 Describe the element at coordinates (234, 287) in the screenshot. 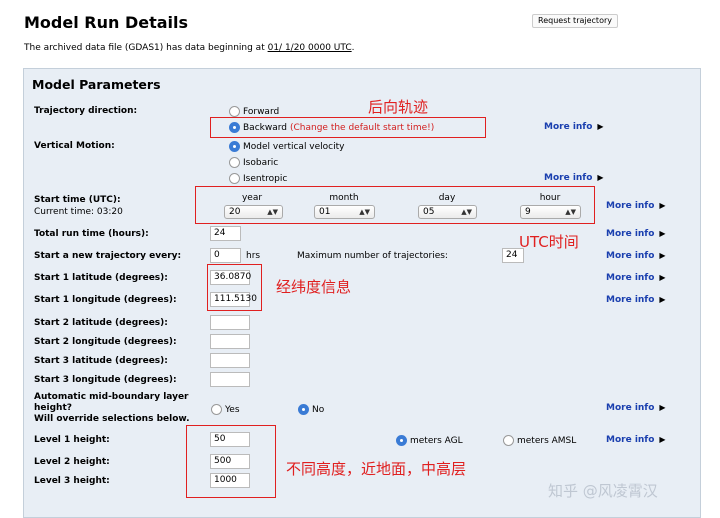

I see `latlon-highlight-box` at that location.